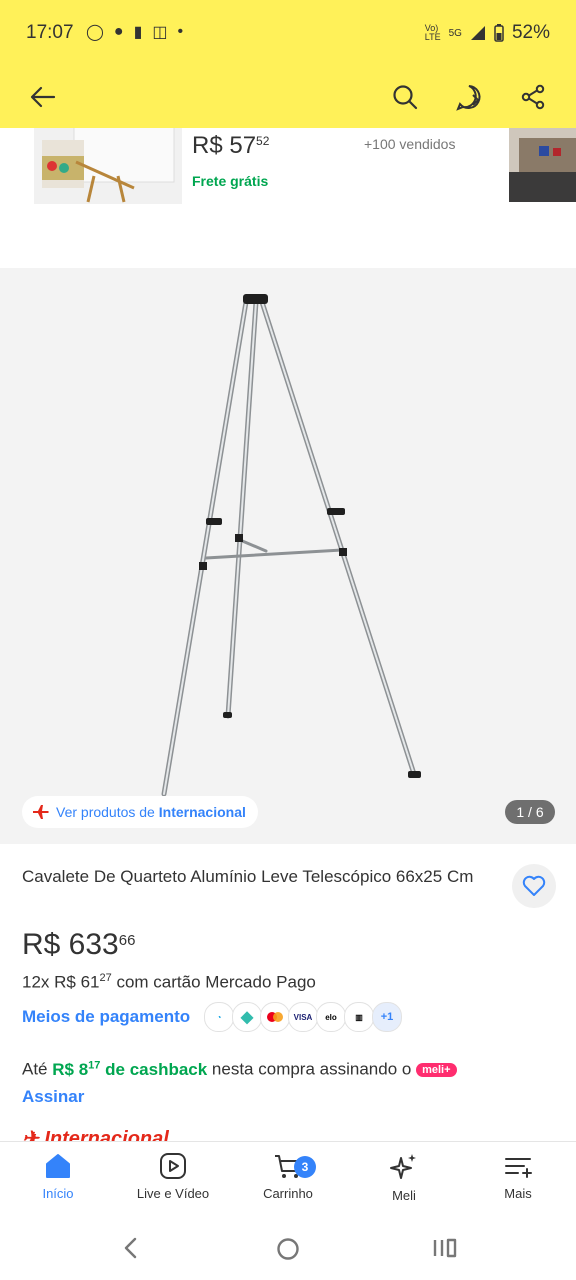  Describe the element at coordinates (359, 1017) in the screenshot. I see `boleto-icon: ▥` at that location.